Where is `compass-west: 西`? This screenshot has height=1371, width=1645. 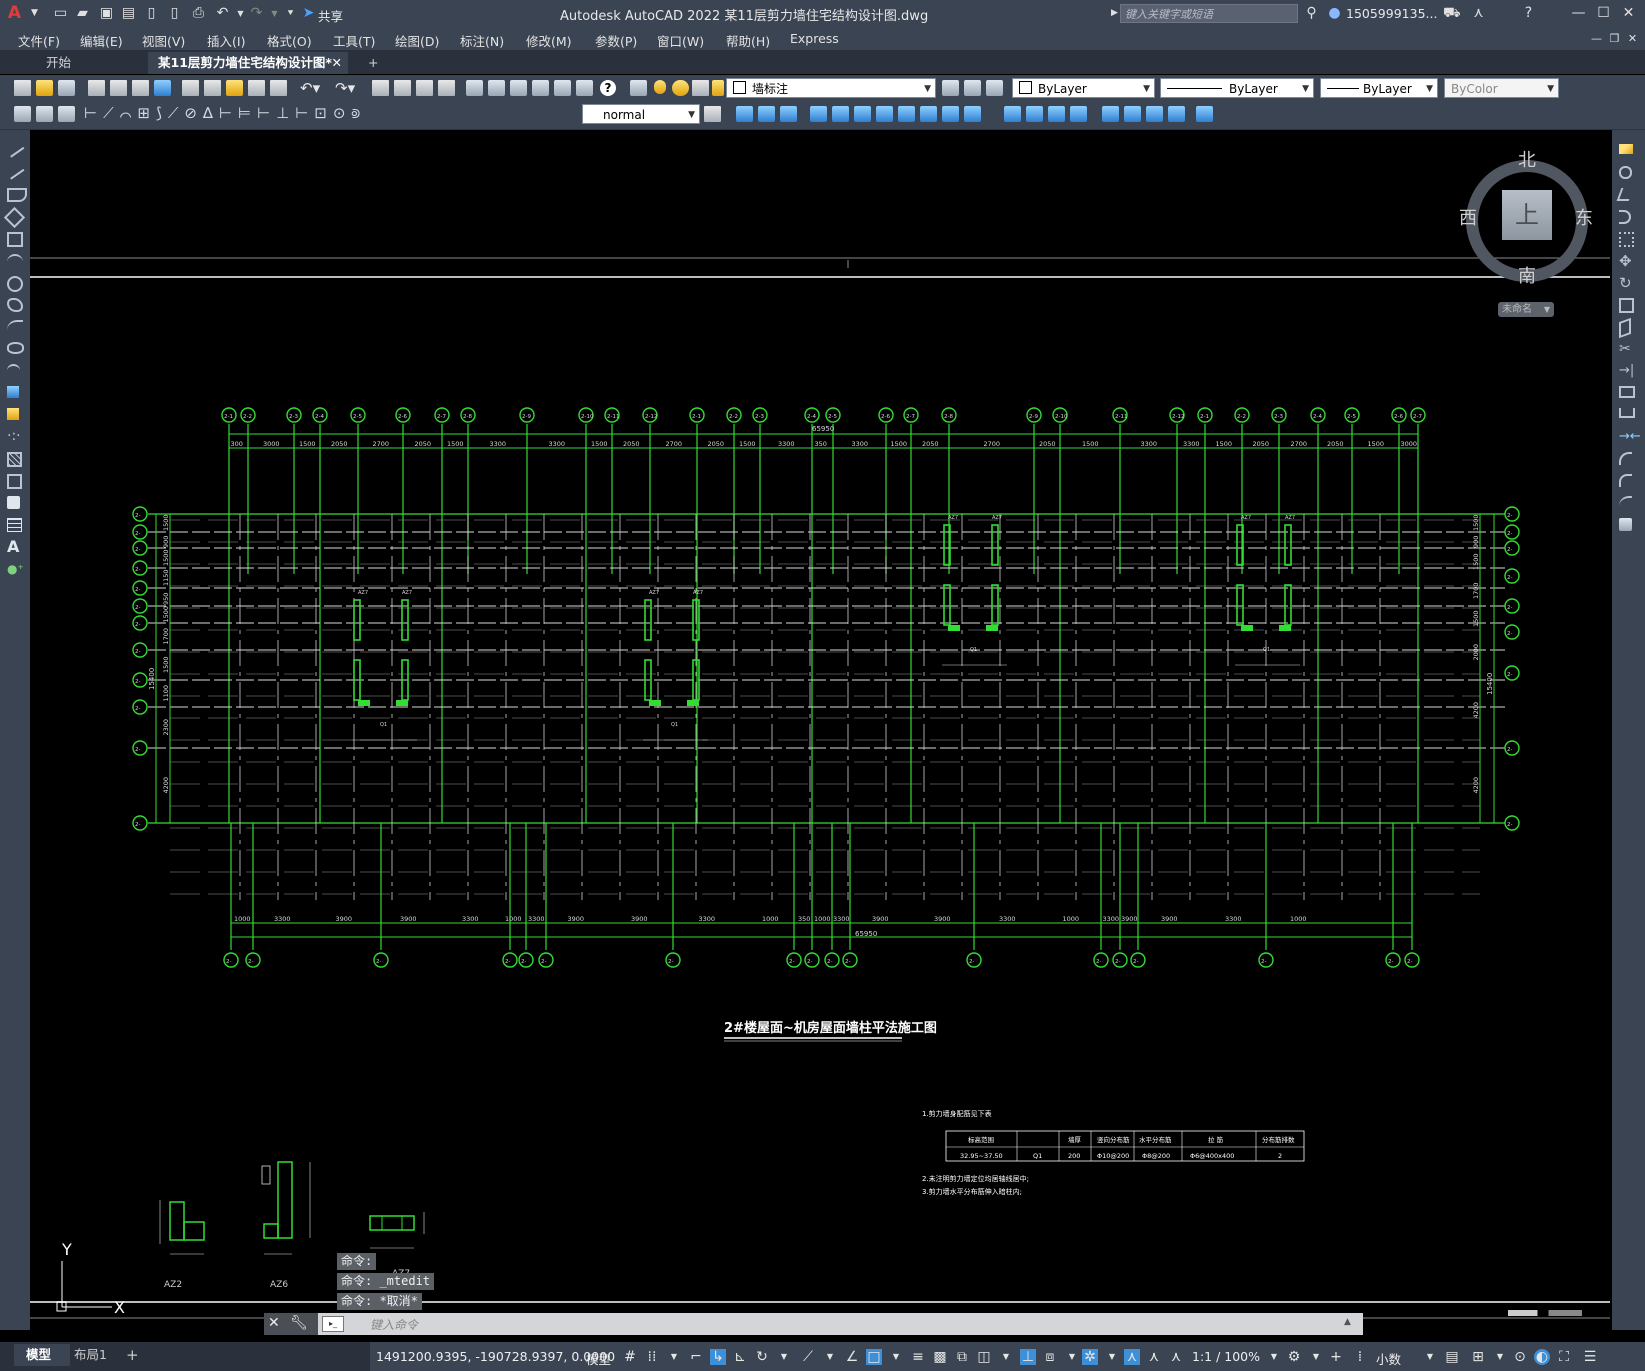 compass-west: 西 is located at coordinates (1468, 217).